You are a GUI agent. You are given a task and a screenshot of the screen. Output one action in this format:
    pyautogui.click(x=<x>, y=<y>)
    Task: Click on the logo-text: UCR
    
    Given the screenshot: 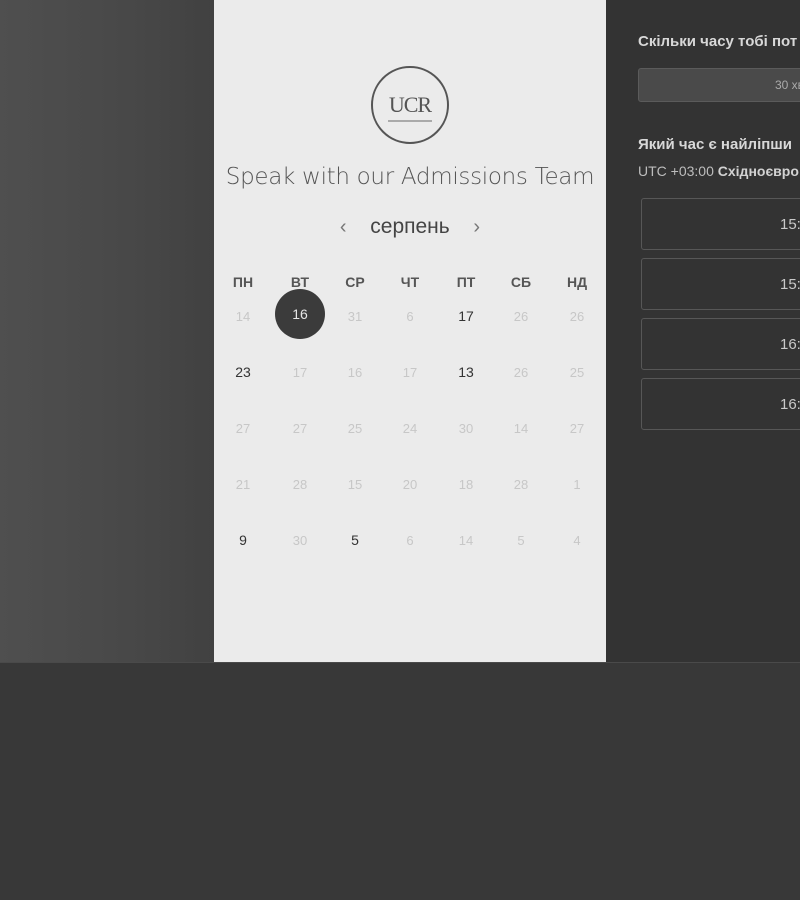 What is the action you would take?
    pyautogui.click(x=410, y=104)
    